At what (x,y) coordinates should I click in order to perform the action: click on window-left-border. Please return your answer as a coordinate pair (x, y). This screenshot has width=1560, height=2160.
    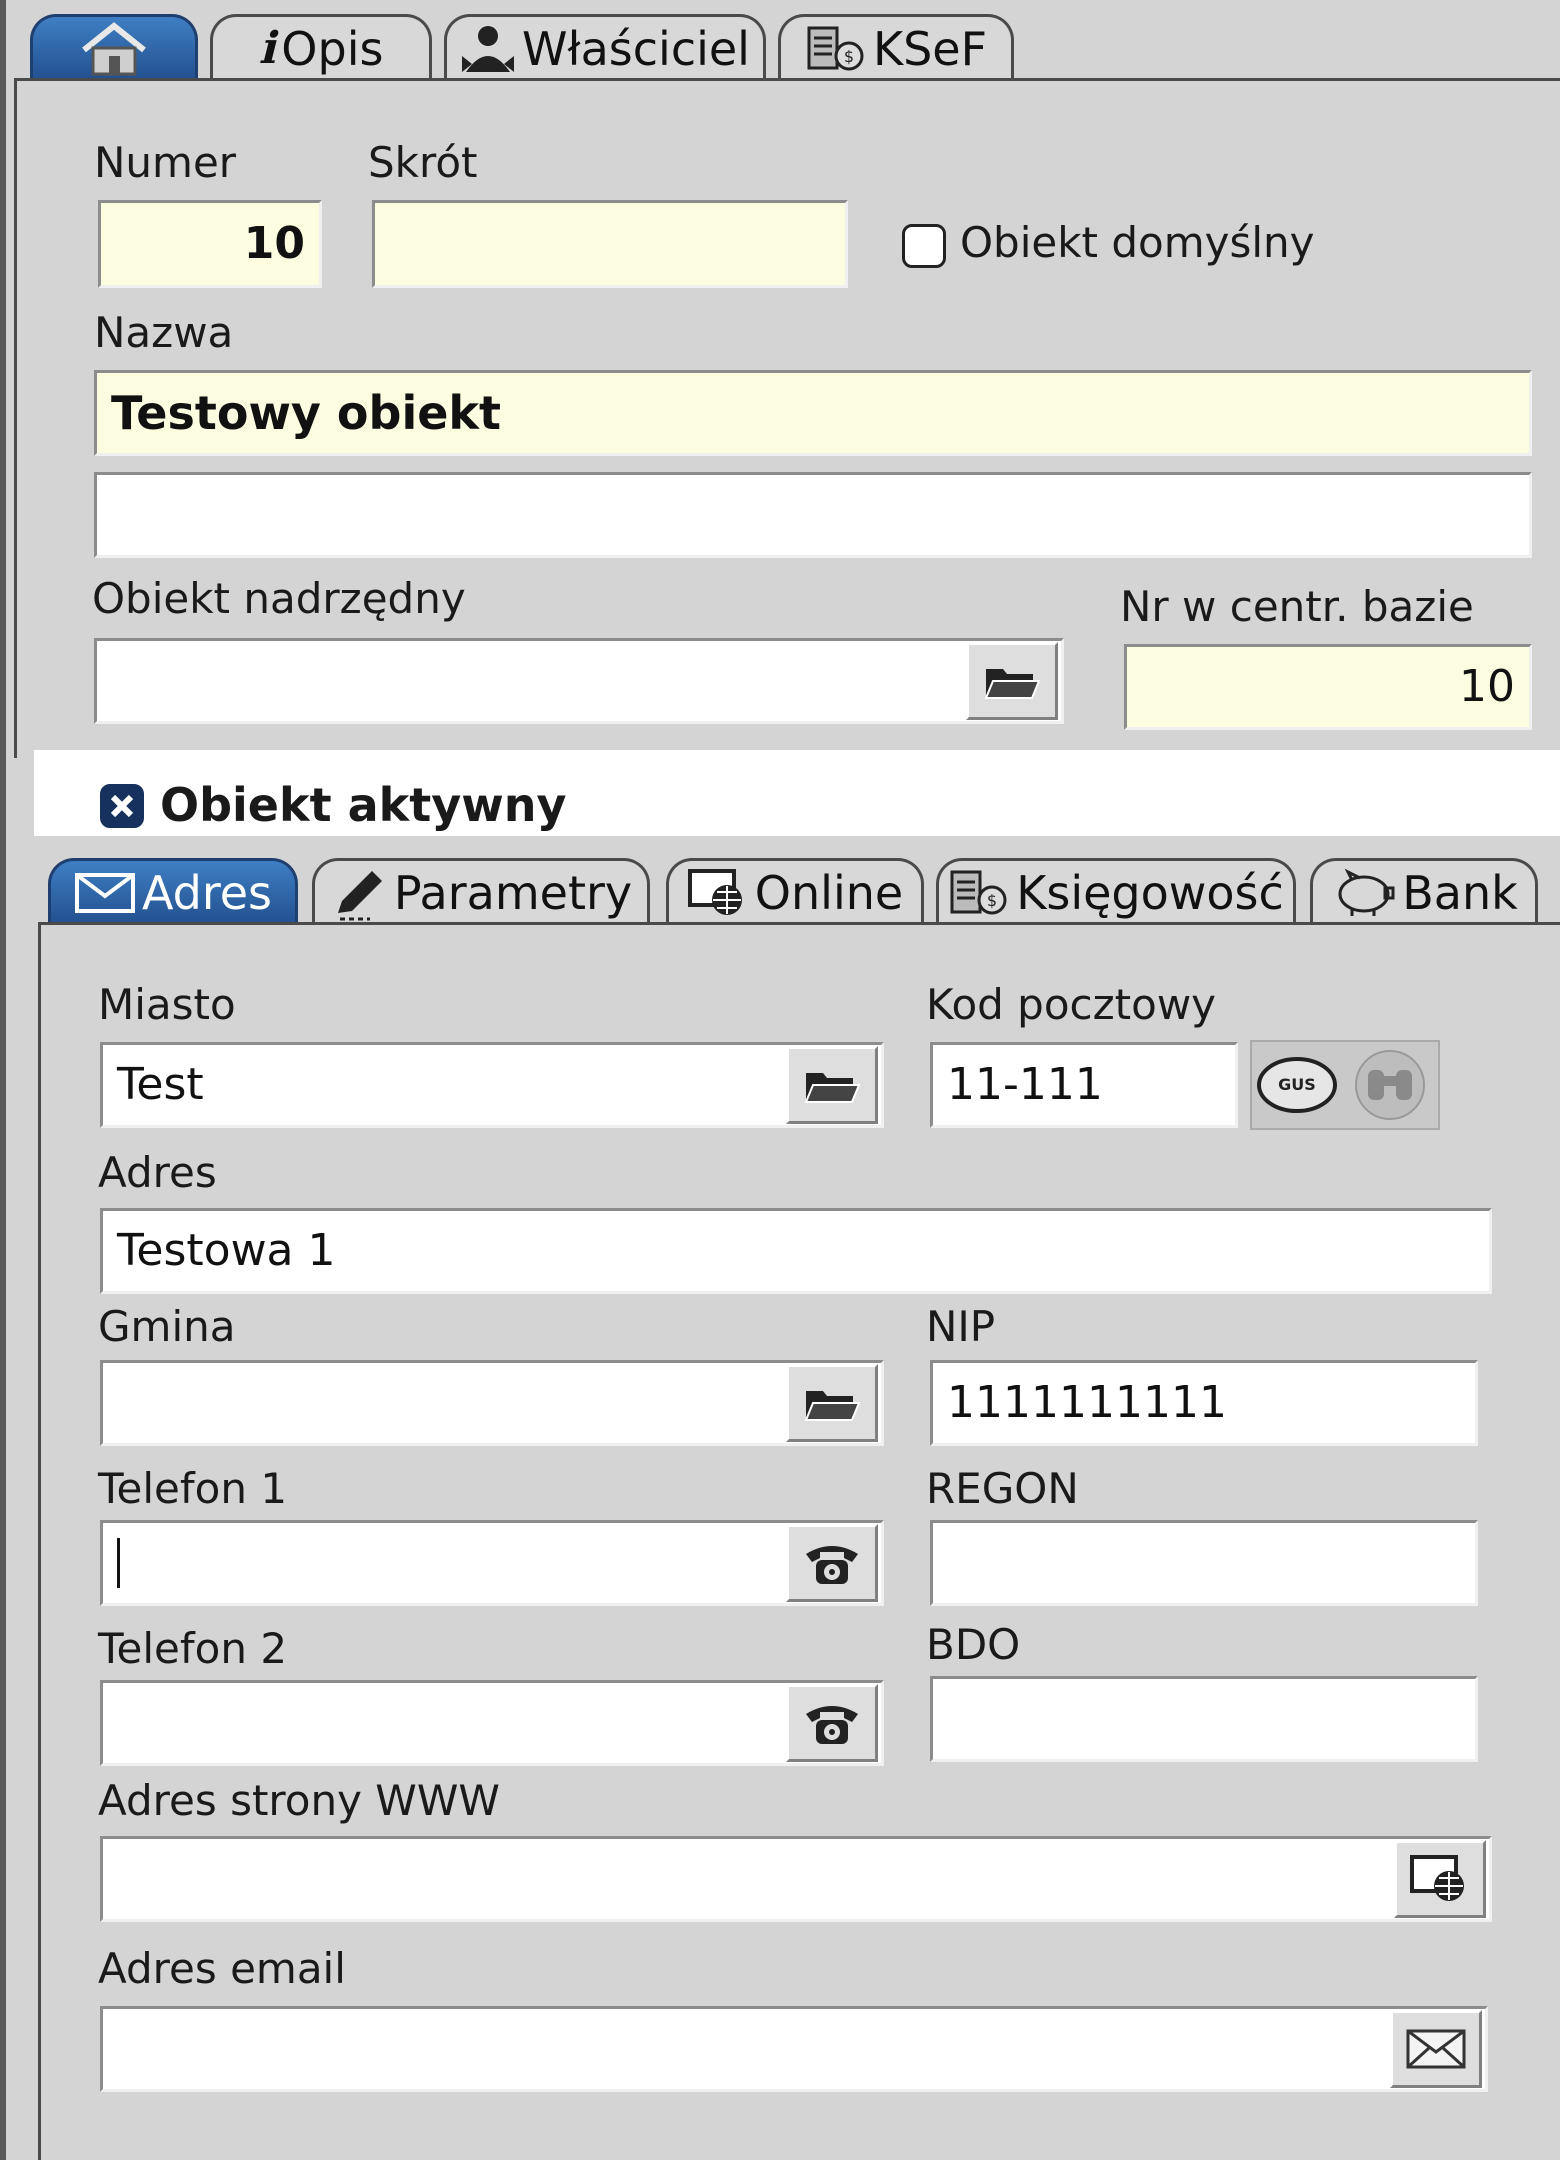
    Looking at the image, I should click on (3, 1080).